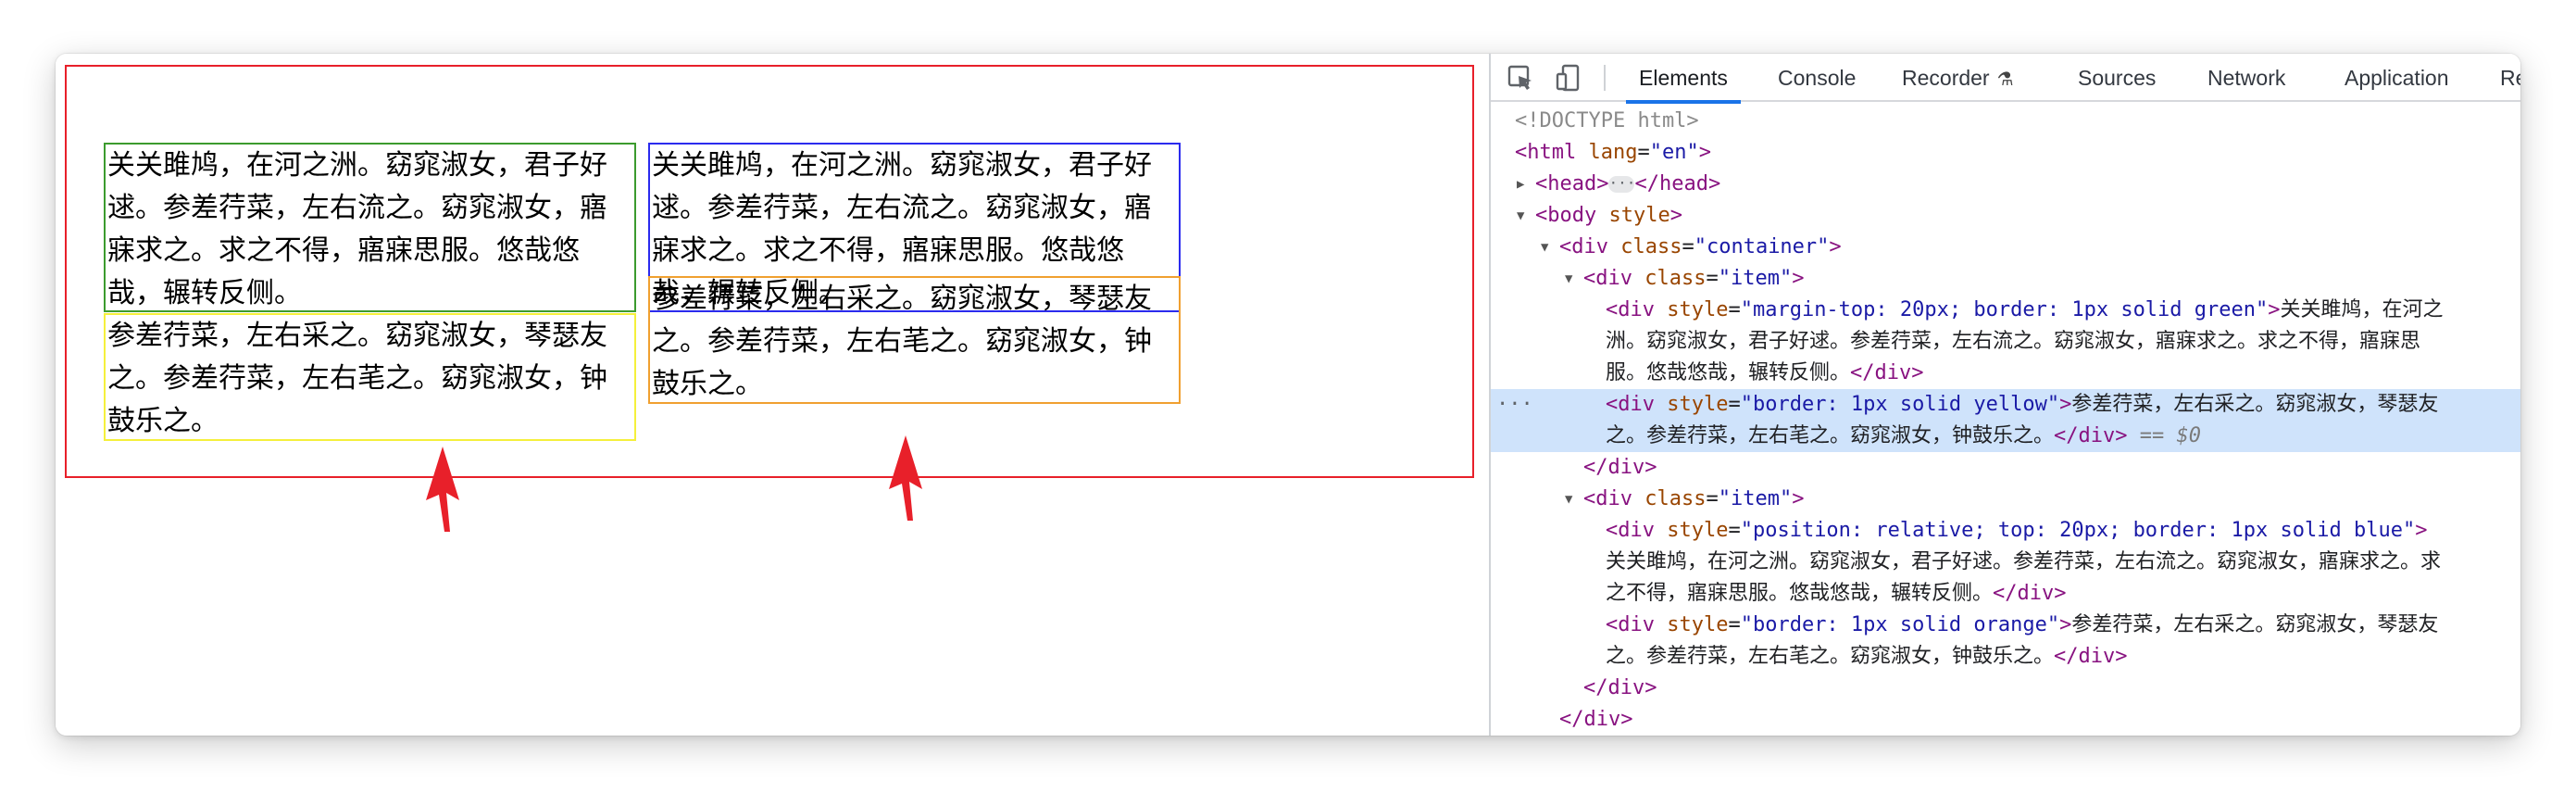  What do you see at coordinates (1677, 183) in the screenshot?
I see `head-close-tag: </head>` at bounding box center [1677, 183].